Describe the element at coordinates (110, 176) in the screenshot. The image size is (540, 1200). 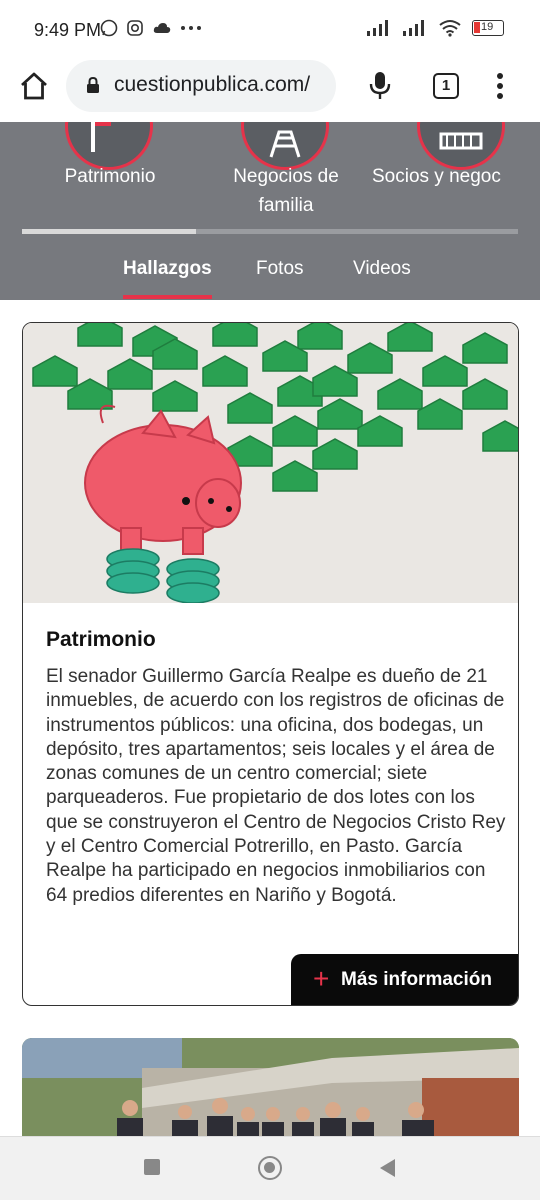
I see `category-label-patrimonio: Patrimonio` at that location.